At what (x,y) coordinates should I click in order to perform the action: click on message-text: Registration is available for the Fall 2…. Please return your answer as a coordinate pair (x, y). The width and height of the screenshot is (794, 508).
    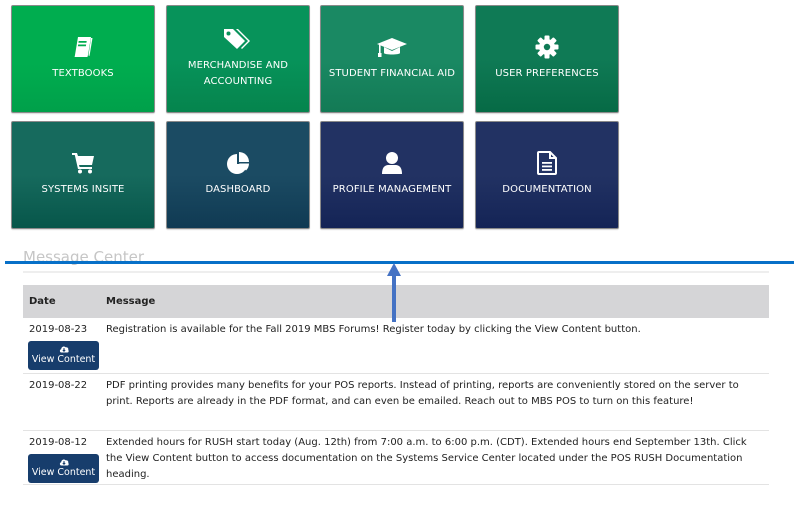
    Looking at the image, I should click on (373, 329).